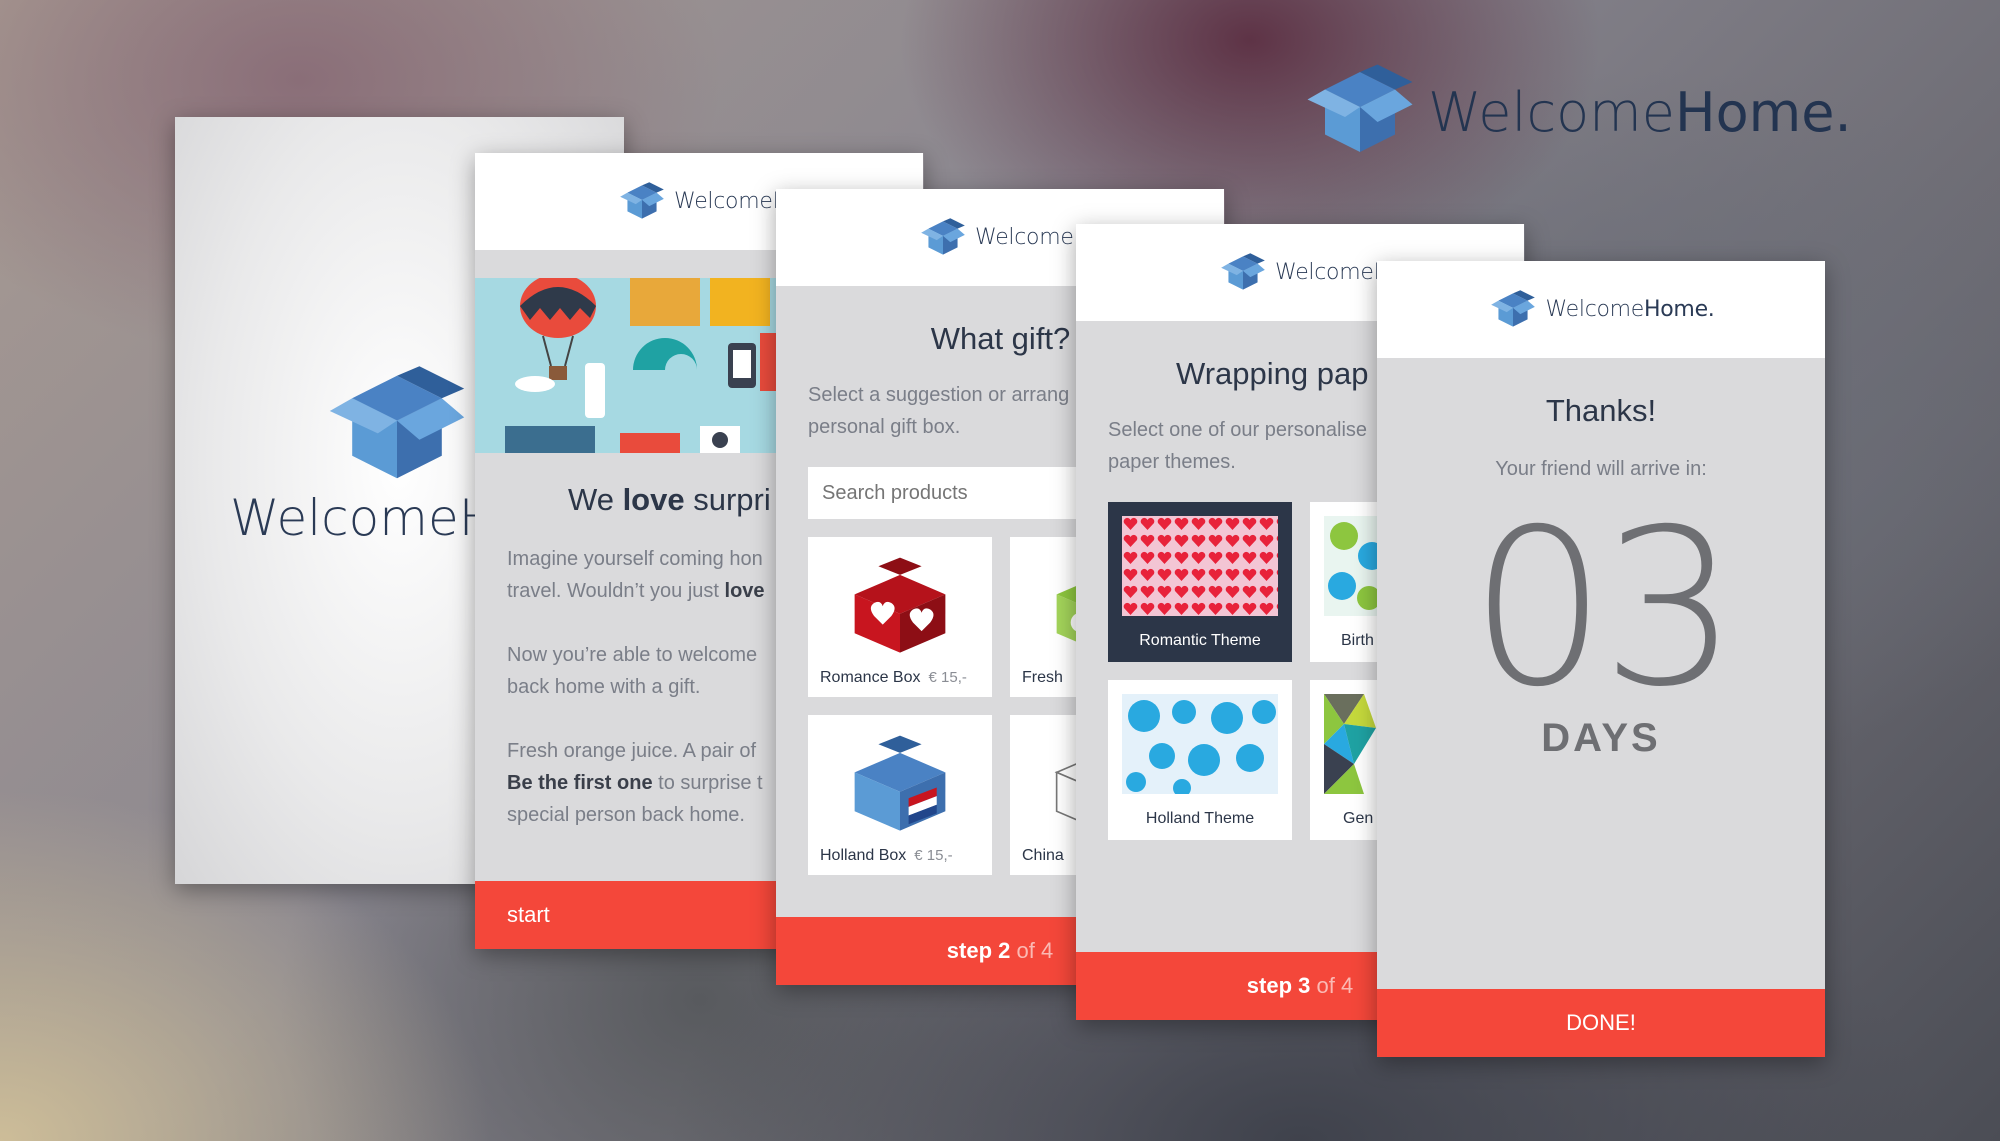  What do you see at coordinates (1604, 608) in the screenshot?
I see `countdown-number: 03` at bounding box center [1604, 608].